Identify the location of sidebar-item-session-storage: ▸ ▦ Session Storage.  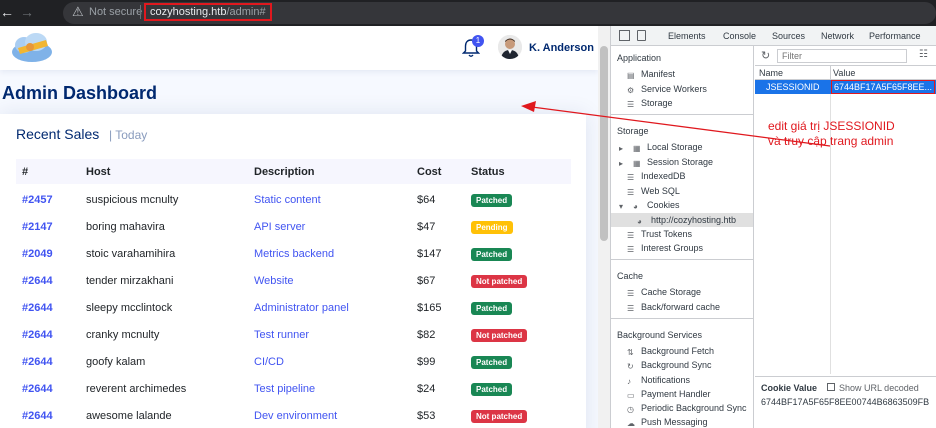
(666, 162).